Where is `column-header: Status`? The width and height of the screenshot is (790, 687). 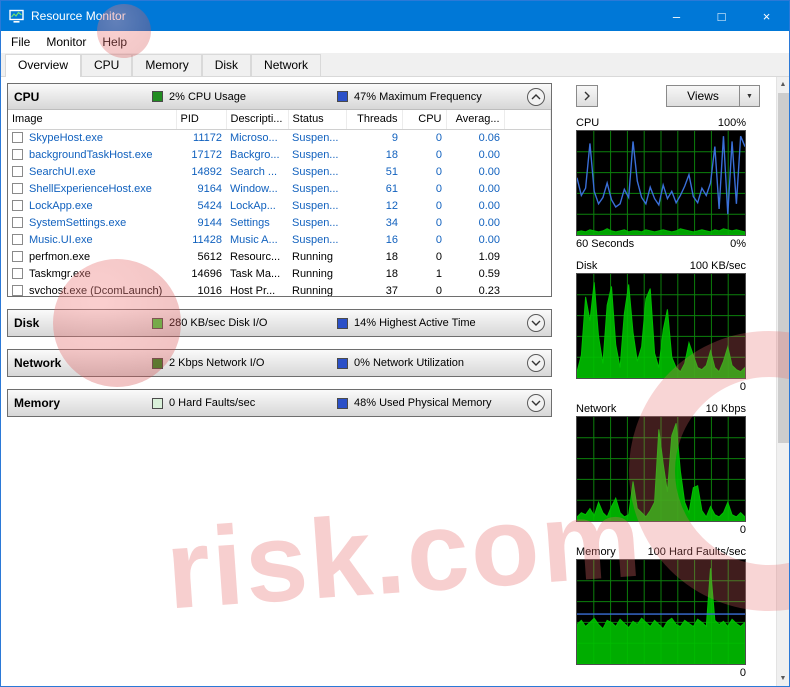 column-header: Status is located at coordinates (317, 120).